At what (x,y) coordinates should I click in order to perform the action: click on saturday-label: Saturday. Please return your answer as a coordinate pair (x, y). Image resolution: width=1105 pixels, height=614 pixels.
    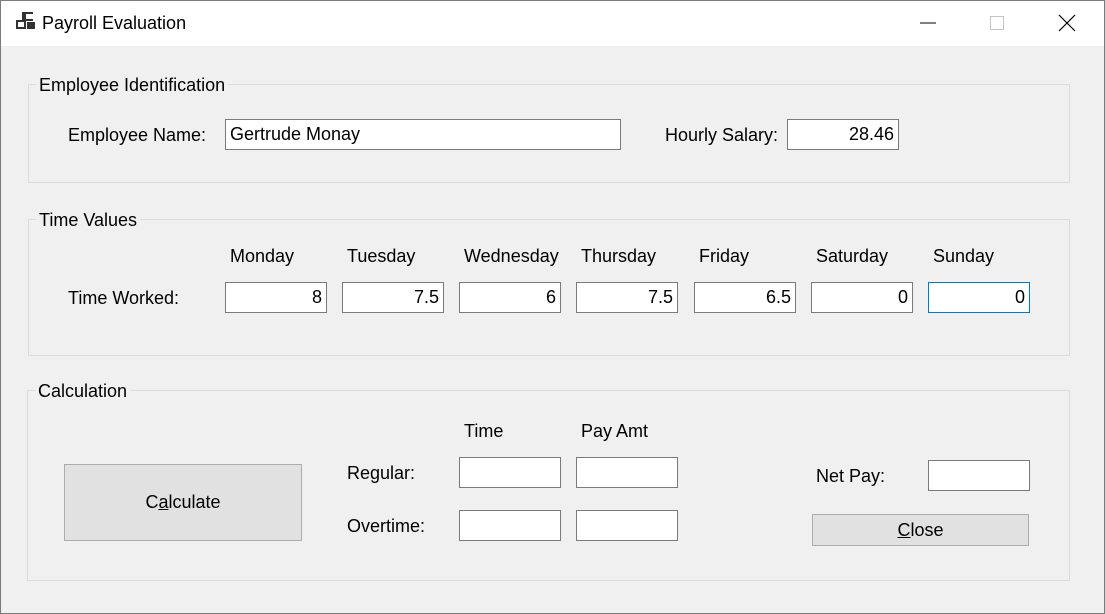
    Looking at the image, I should click on (852, 256).